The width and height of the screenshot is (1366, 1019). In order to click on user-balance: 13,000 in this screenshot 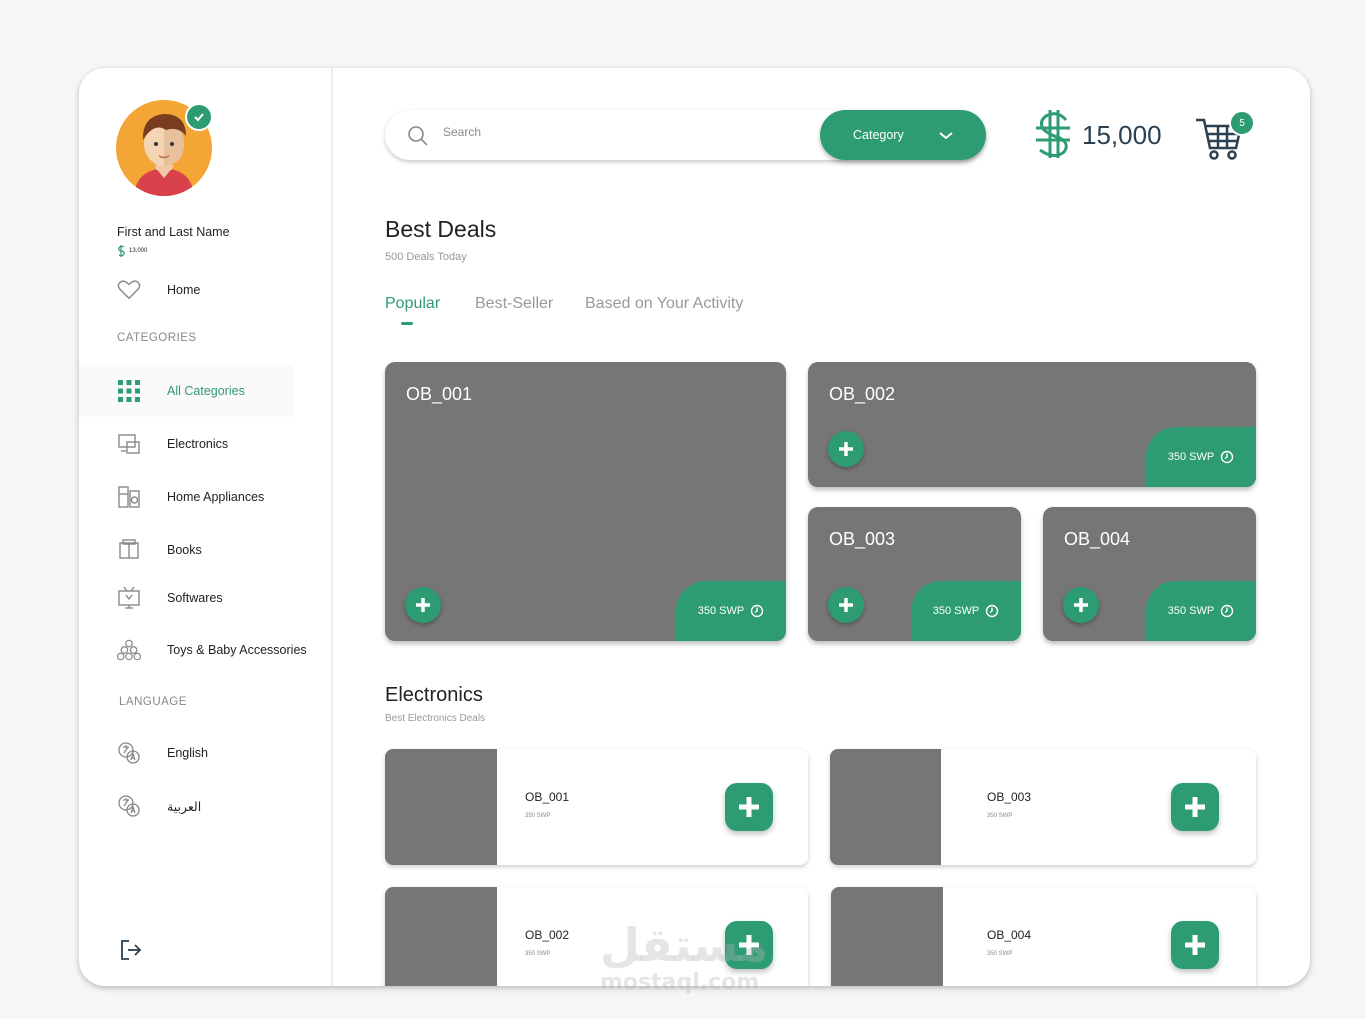, I will do `click(132, 251)`.